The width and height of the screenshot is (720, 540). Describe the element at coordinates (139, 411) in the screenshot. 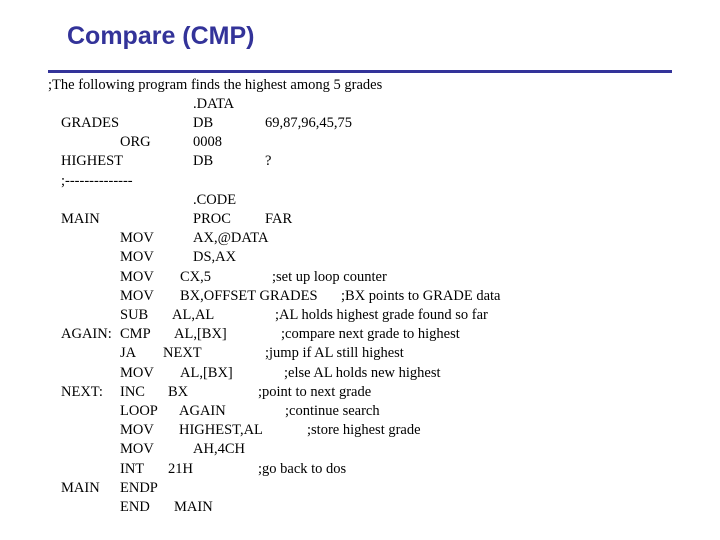

I see `mnemonic: LOOP` at that location.